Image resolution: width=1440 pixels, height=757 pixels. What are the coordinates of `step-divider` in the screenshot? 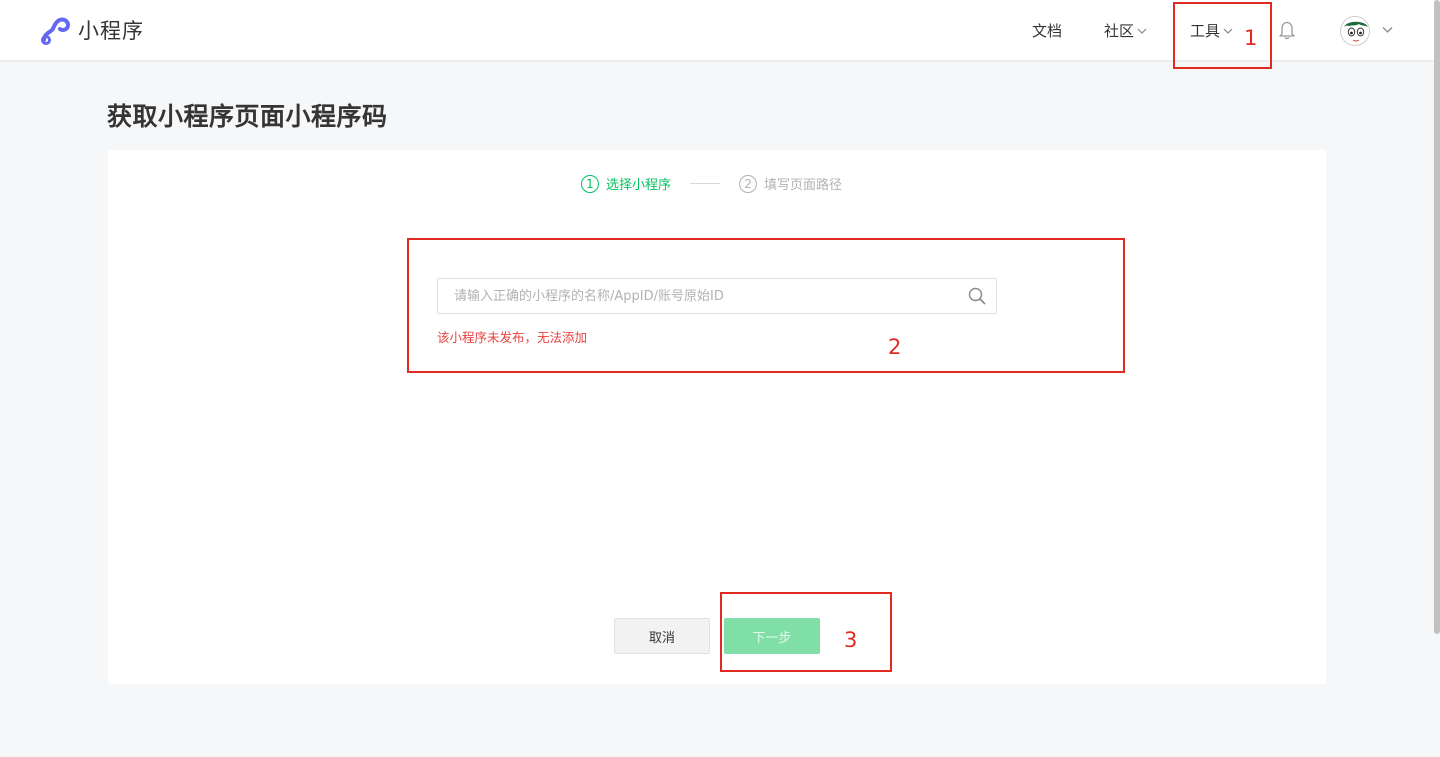 It's located at (705, 183).